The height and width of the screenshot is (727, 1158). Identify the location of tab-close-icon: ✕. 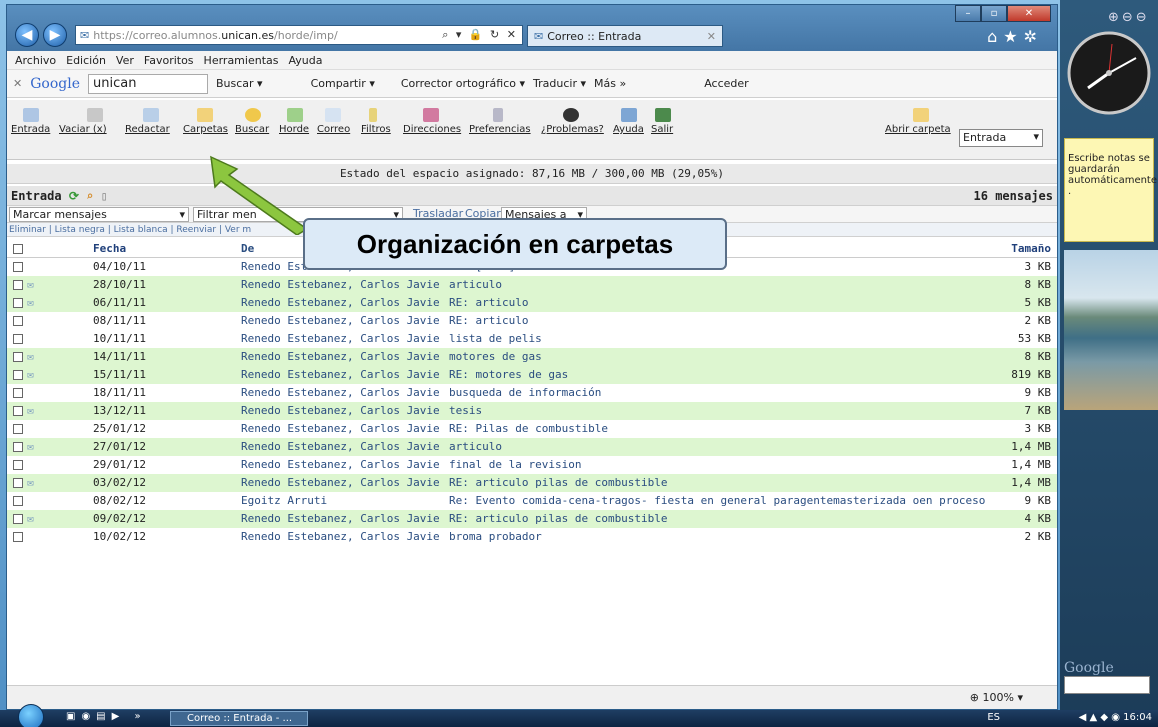
(711, 36).